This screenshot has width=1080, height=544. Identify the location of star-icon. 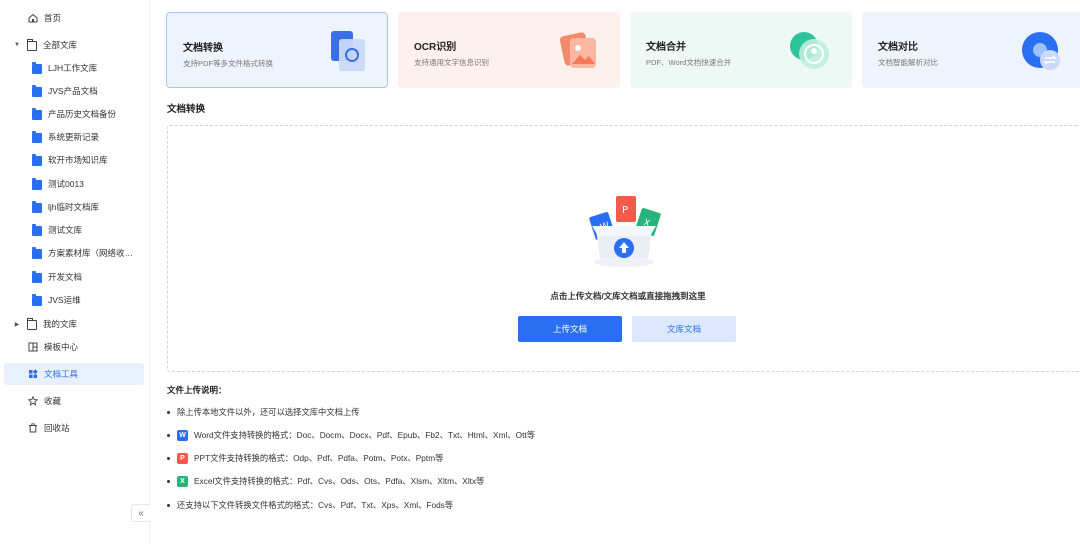
(33, 400).